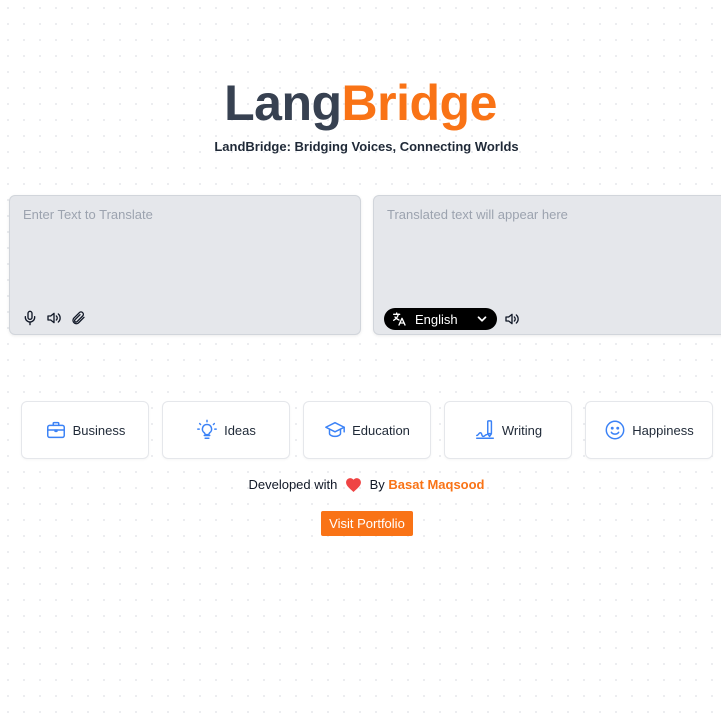  I want to click on category-ideas: Ideas, so click(226, 430).